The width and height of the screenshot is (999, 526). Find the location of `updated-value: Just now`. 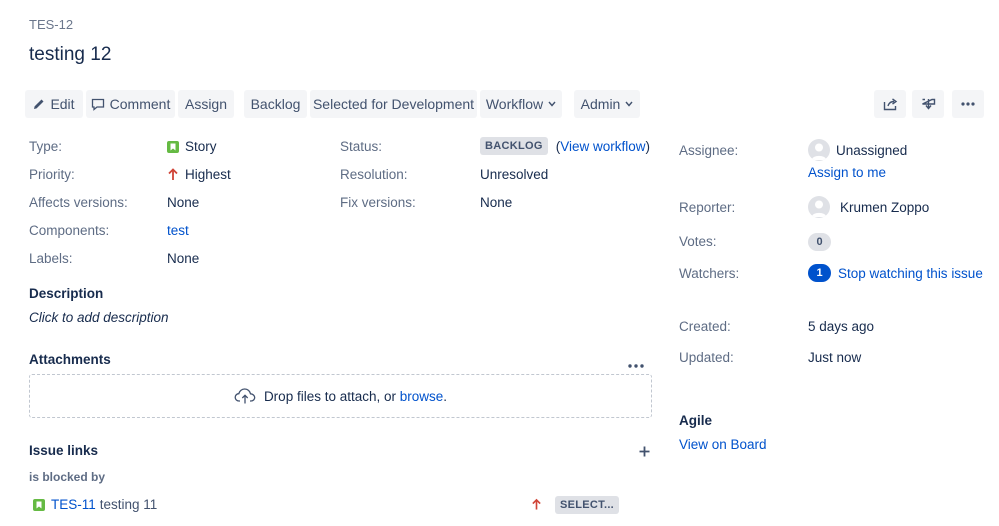

updated-value: Just now is located at coordinates (835, 357).